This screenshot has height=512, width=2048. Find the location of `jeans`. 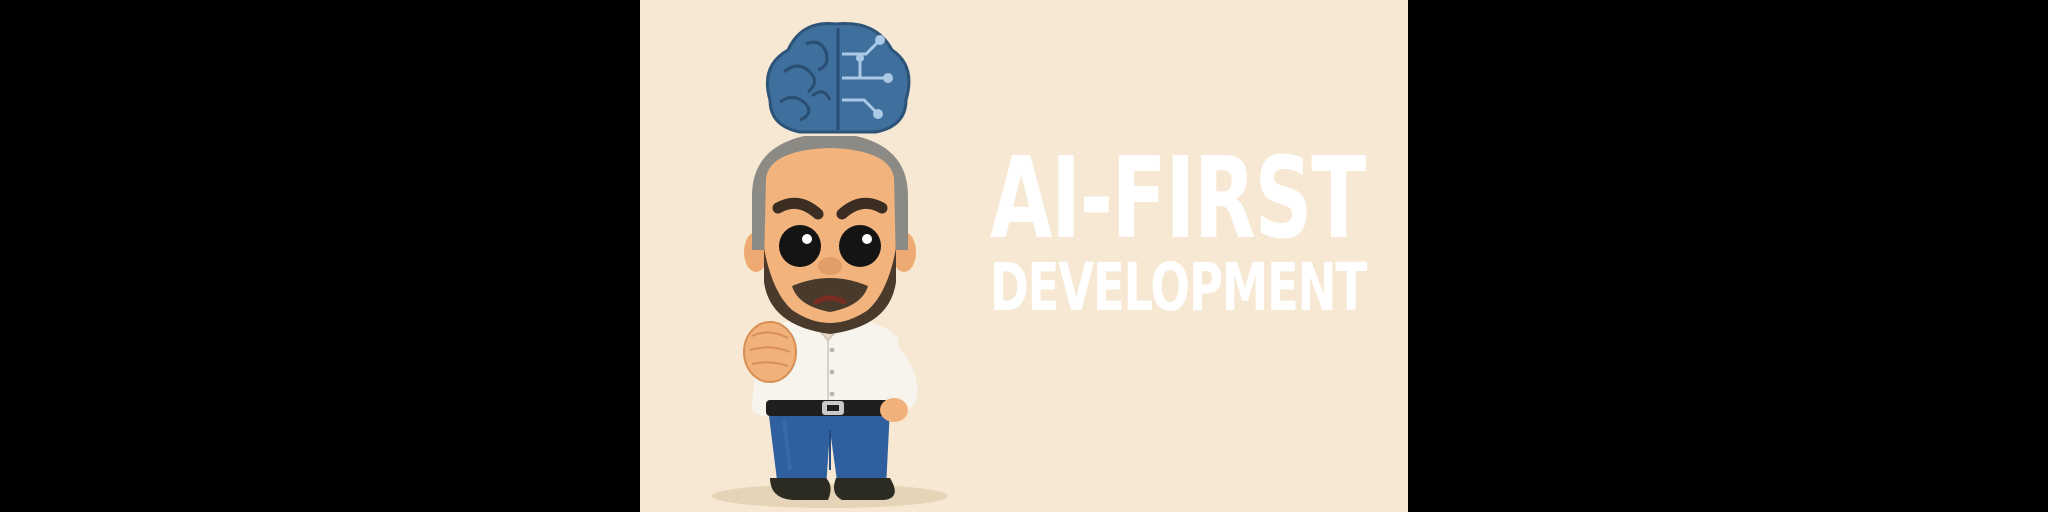

jeans is located at coordinates (829, 448).